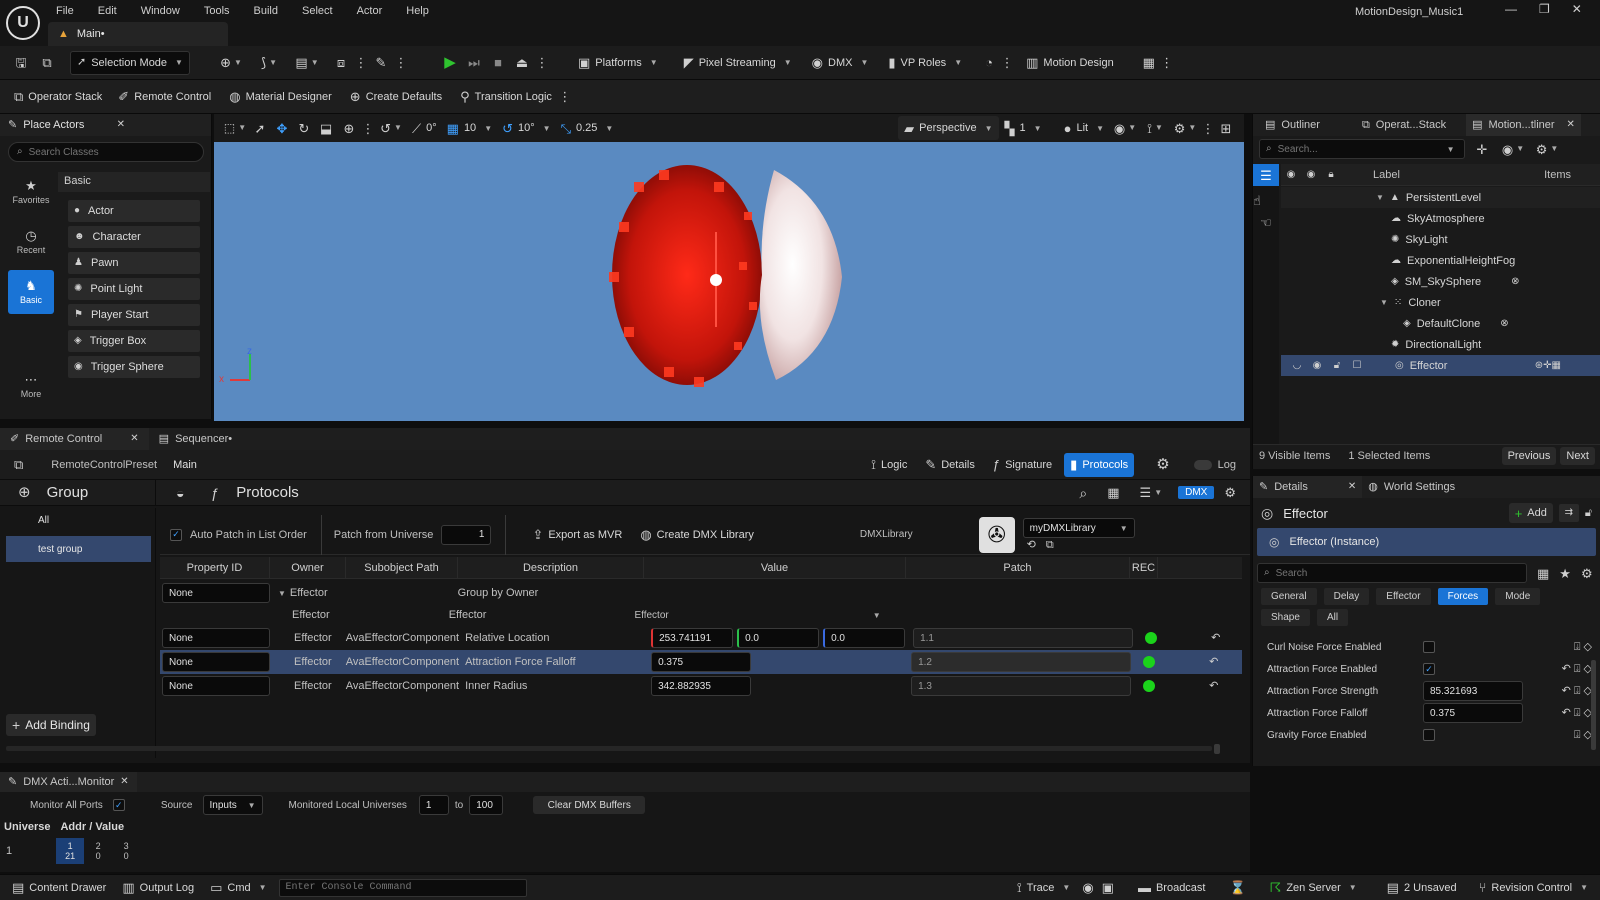 The width and height of the screenshot is (1600, 900). What do you see at coordinates (138, 34) in the screenshot?
I see `level-tab: ▲ Main•` at bounding box center [138, 34].